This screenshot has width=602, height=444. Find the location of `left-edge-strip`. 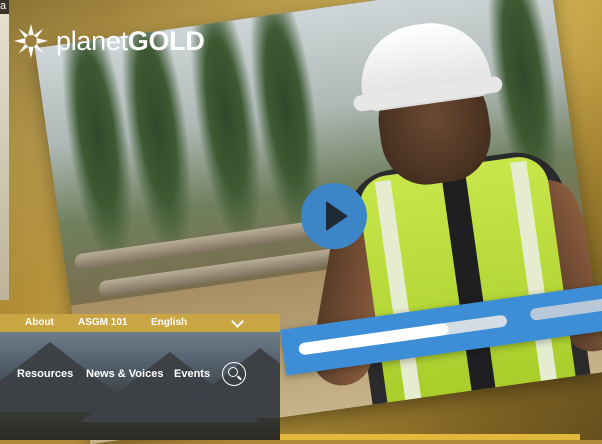

left-edge-strip is located at coordinates (4, 150).